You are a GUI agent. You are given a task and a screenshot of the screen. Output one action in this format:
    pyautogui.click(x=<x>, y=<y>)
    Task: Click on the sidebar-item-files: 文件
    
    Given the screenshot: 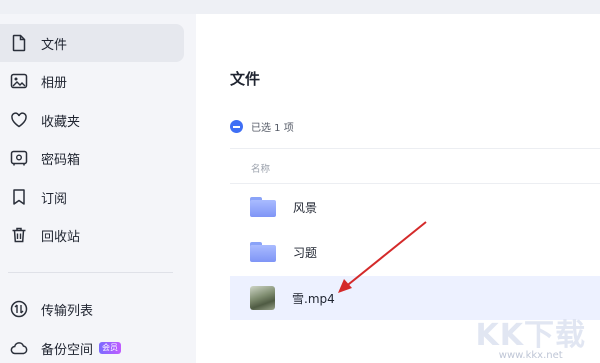 What is the action you would take?
    pyautogui.click(x=92, y=43)
    